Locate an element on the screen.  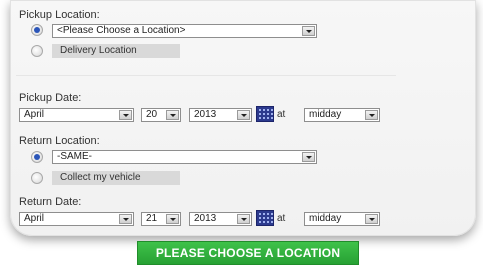
return-month-select: April is located at coordinates (76, 219).